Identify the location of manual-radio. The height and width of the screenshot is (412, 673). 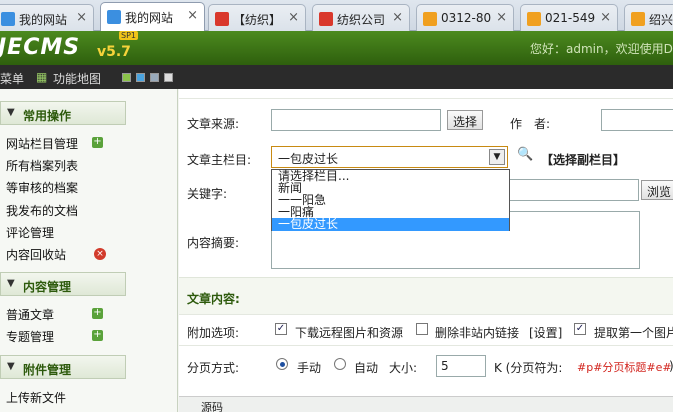
(282, 364).